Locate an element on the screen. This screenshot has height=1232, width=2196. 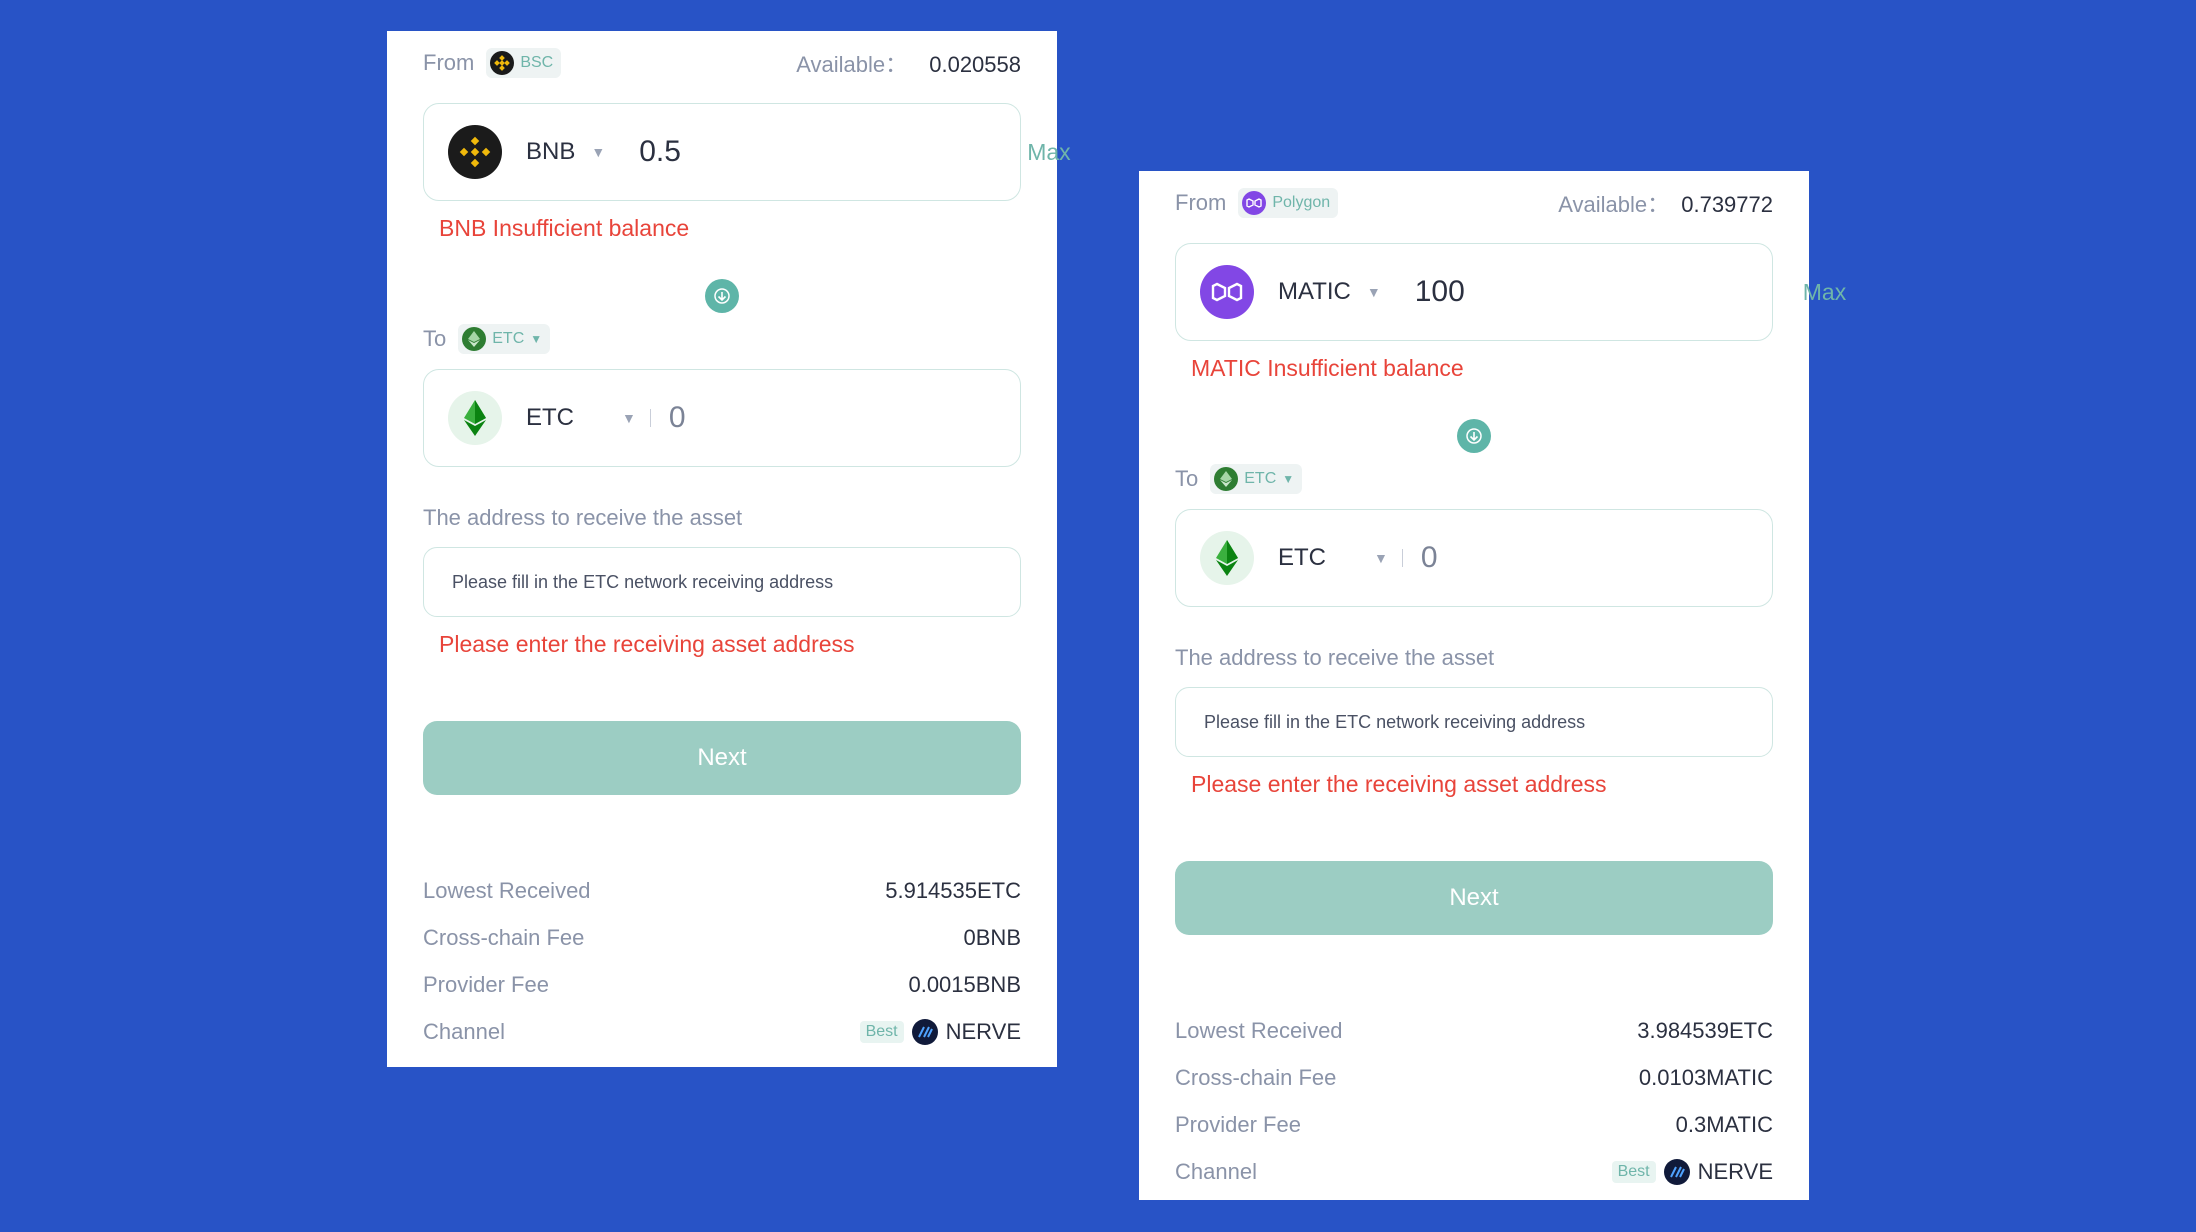
from-token-name: BNB is located at coordinates (550, 152).